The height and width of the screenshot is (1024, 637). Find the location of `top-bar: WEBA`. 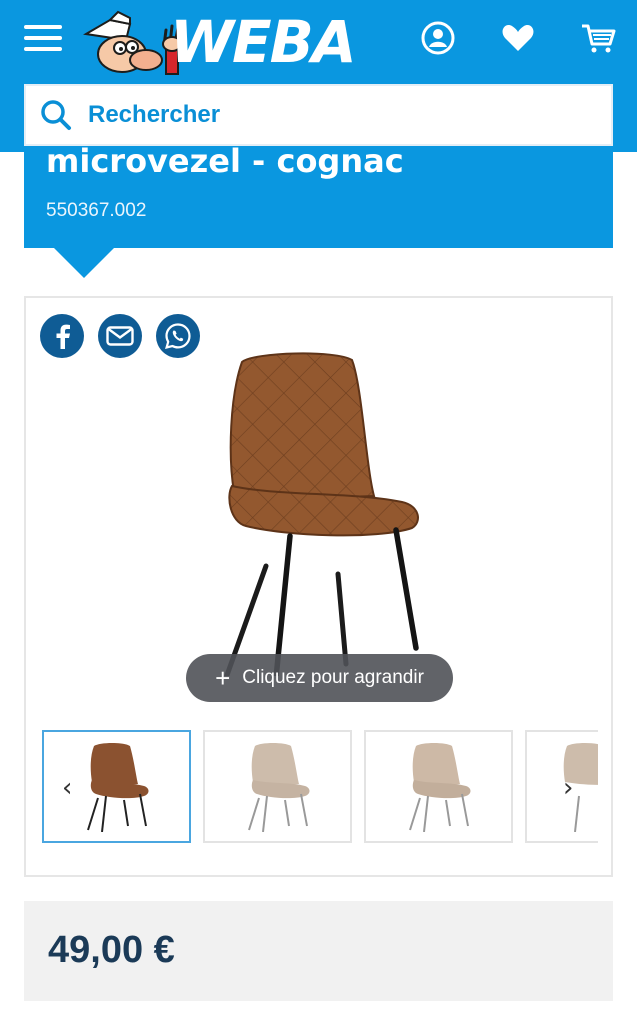

top-bar: WEBA is located at coordinates (318, 43).